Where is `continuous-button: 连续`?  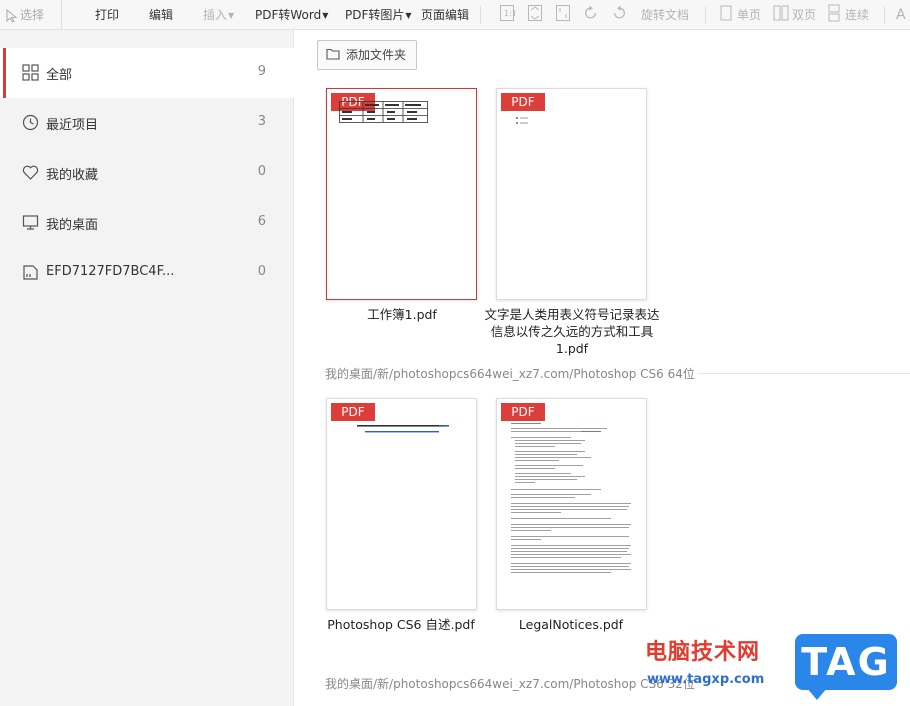
continuous-button: 连续 is located at coordinates (857, 15).